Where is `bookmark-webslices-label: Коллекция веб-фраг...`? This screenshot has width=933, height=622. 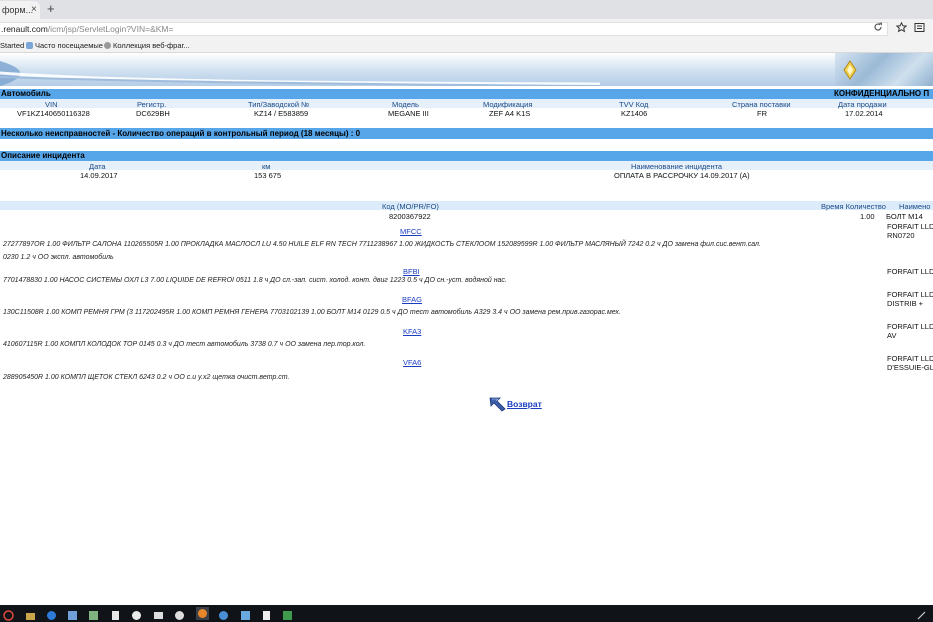 bookmark-webslices-label: Коллекция веб-фраг... is located at coordinates (151, 45).